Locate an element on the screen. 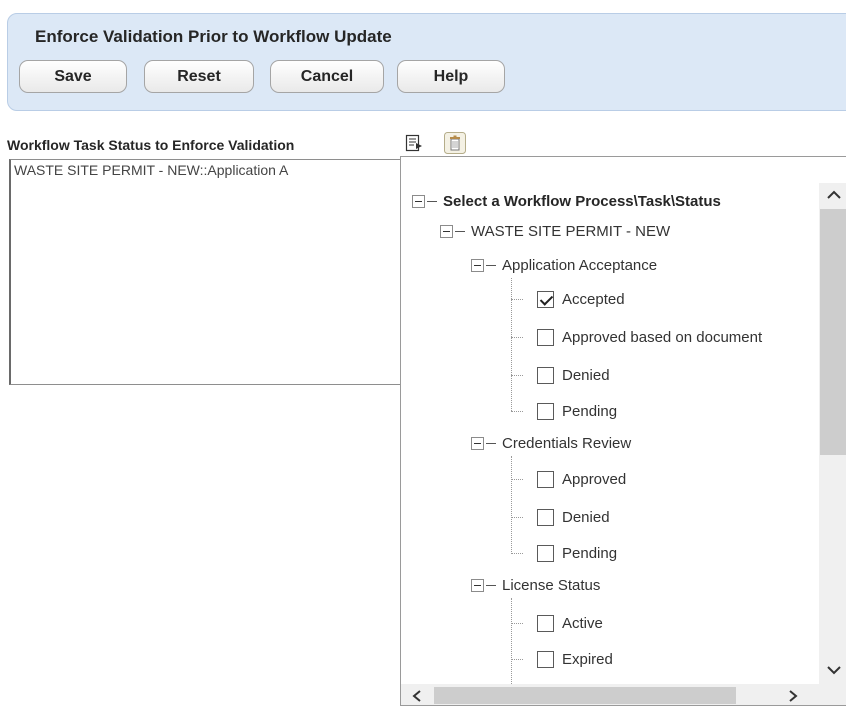 The height and width of the screenshot is (706, 846). status-label: Approved based on document is located at coordinates (662, 337).